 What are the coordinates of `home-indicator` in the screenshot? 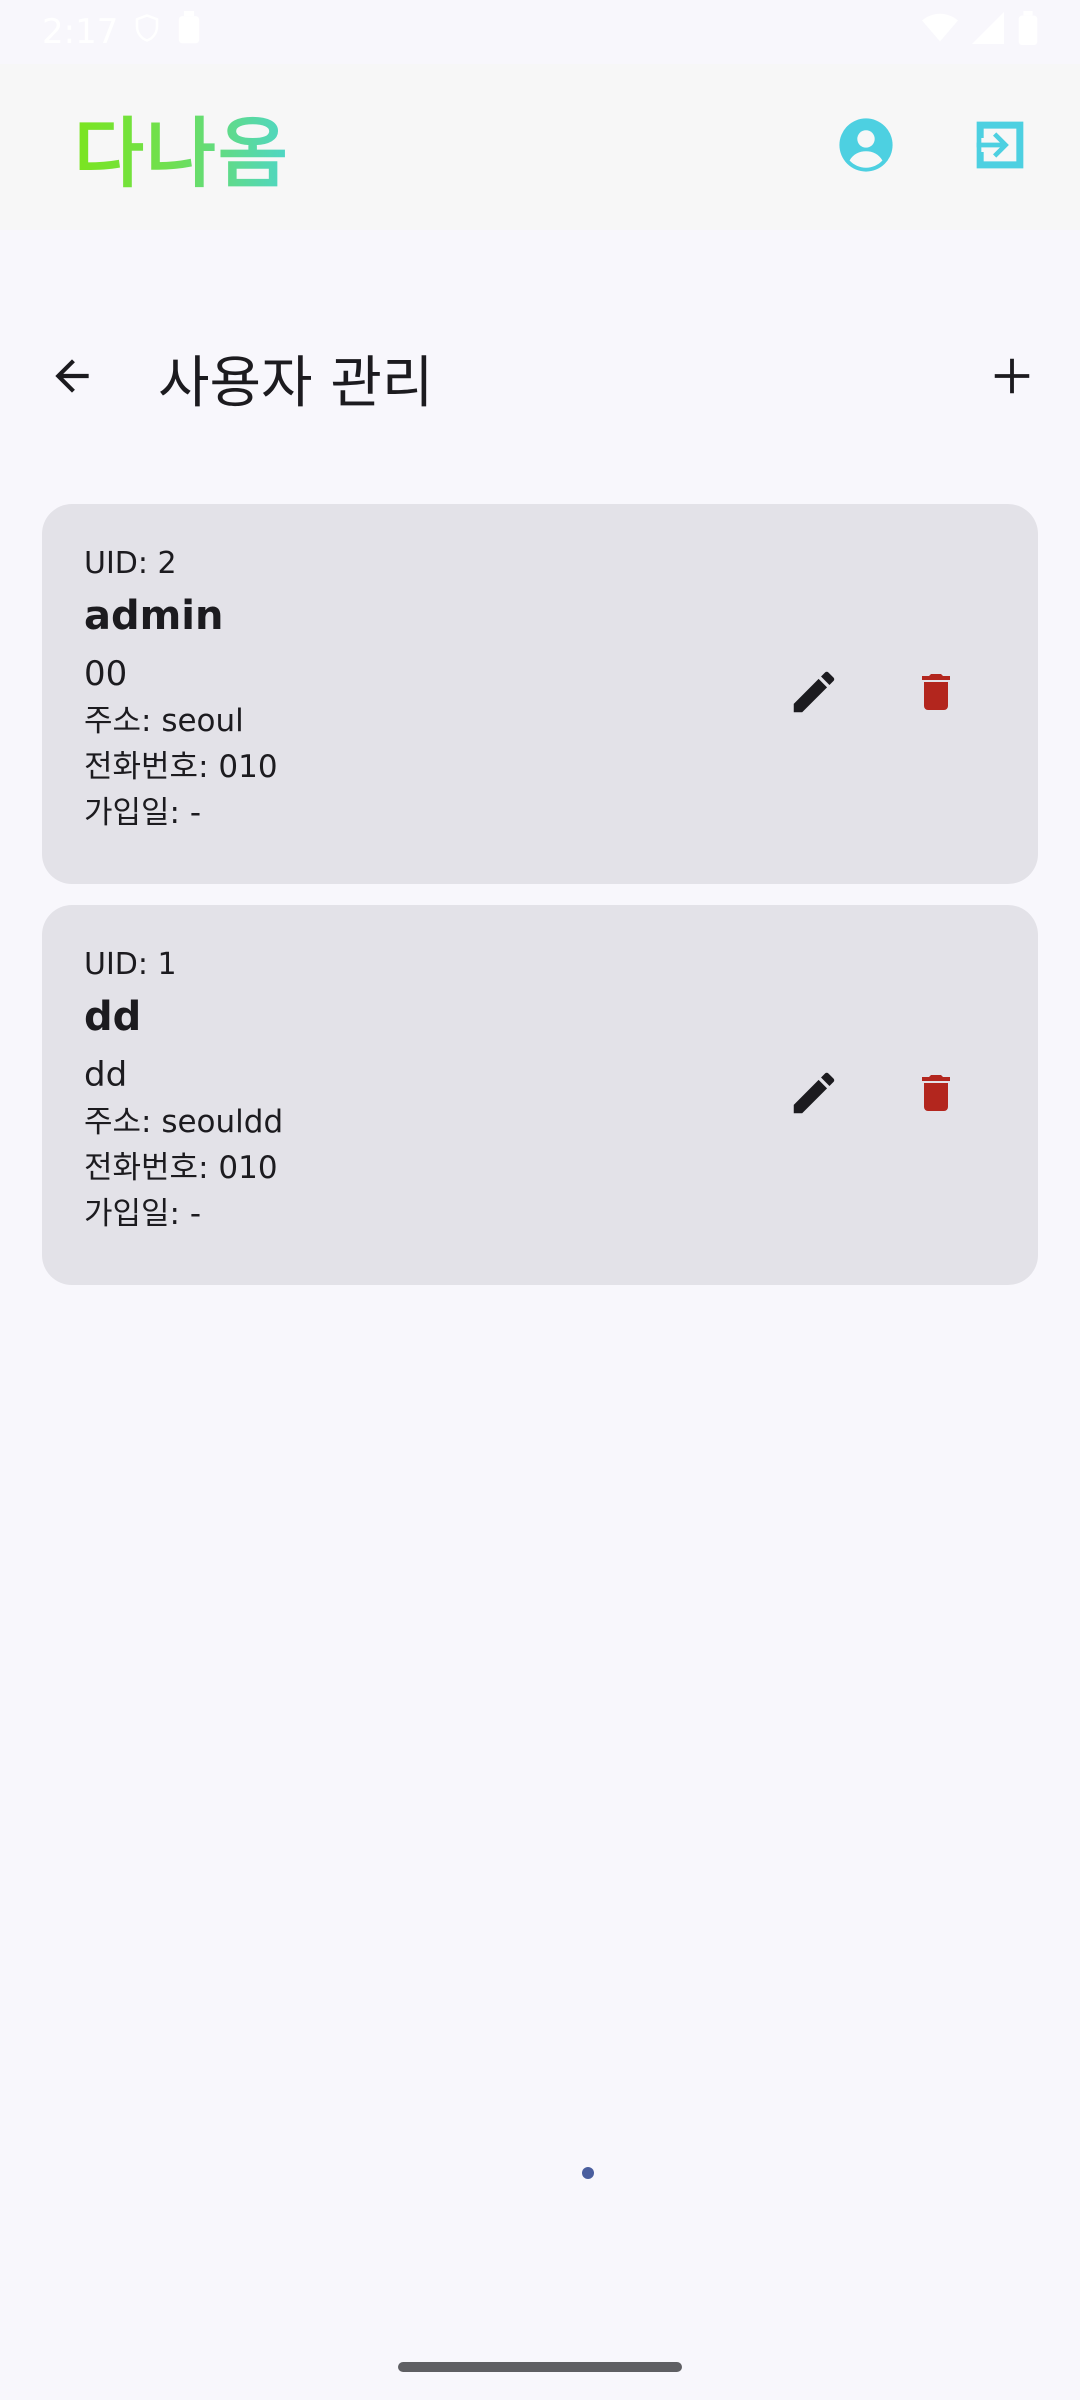 It's located at (540, 2367).